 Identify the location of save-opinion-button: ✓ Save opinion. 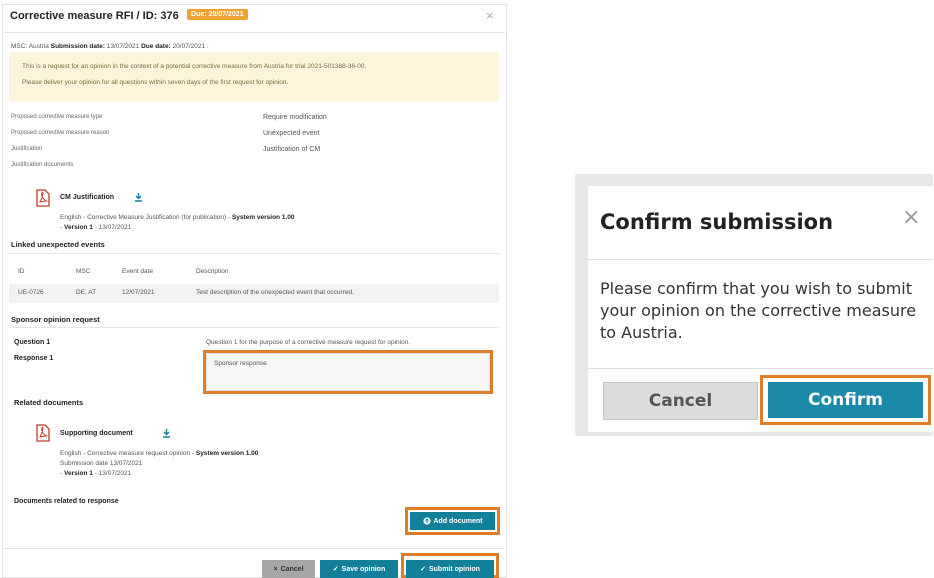
(359, 569).